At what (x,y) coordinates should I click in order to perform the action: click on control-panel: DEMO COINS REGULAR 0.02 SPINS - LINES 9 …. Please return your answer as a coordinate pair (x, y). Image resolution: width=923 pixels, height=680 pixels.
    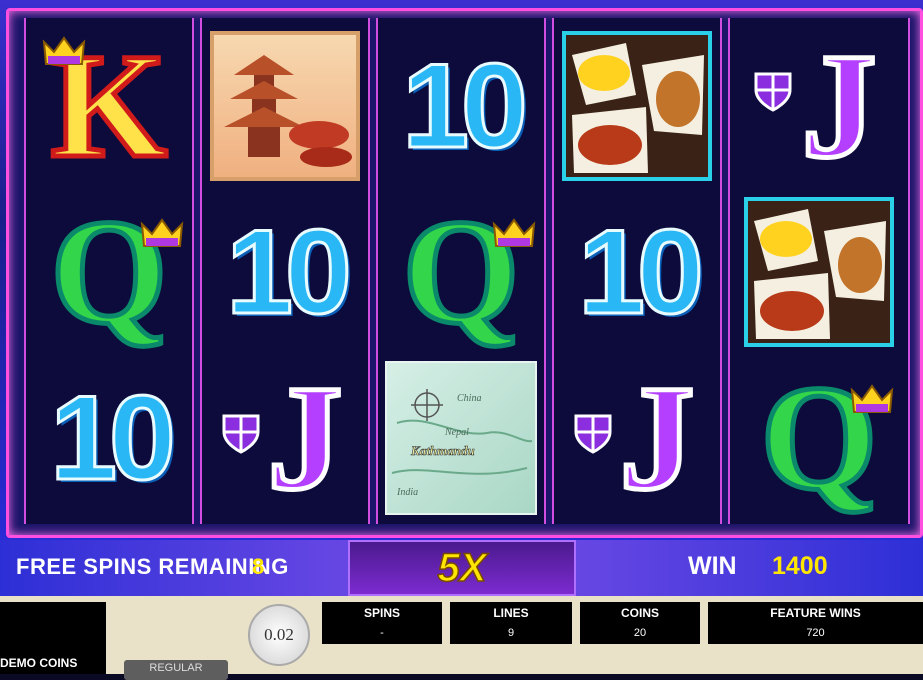
    Looking at the image, I should click on (461, 638).